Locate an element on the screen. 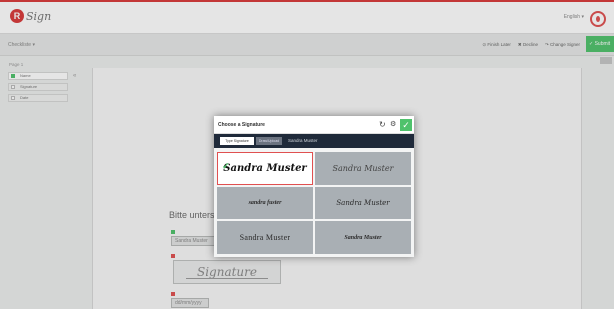 The height and width of the screenshot is (309, 614). signature-option-text: sandra fuster is located at coordinates (265, 202).